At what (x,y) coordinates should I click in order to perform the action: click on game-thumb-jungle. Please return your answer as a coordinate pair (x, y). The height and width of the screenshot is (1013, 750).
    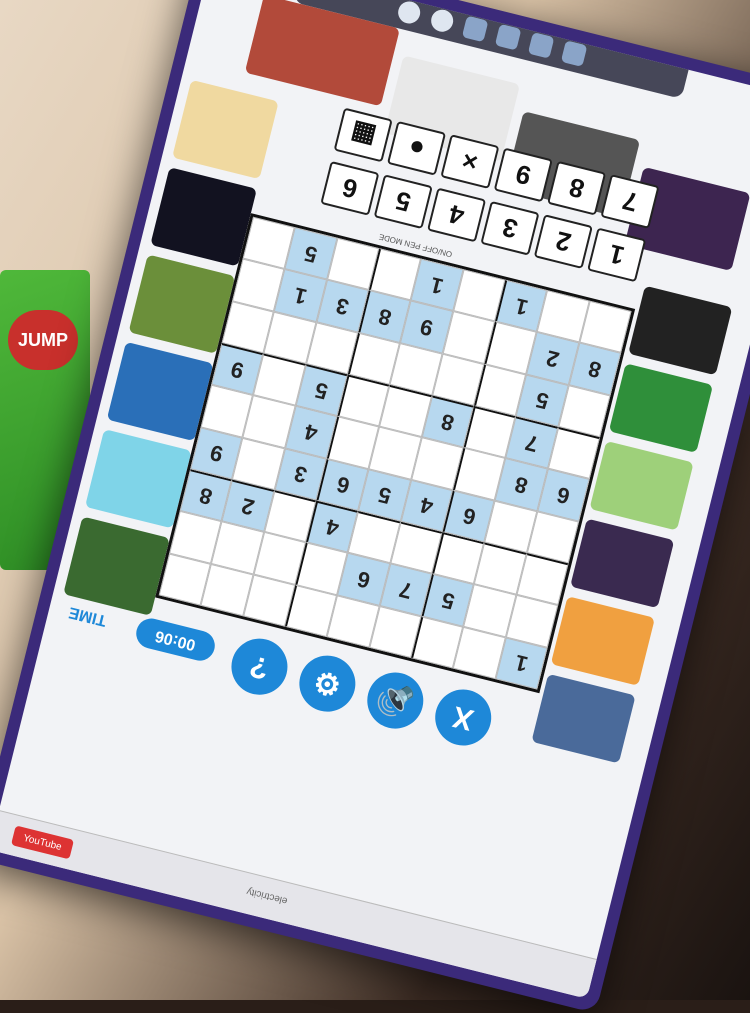
    Looking at the image, I should click on (116, 566).